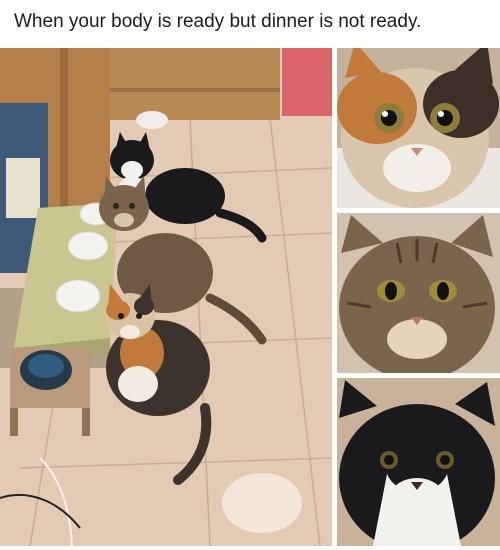 Image resolution: width=500 pixels, height=550 pixels. What do you see at coordinates (418, 128) in the screenshot?
I see `closeup-calico-photo` at bounding box center [418, 128].